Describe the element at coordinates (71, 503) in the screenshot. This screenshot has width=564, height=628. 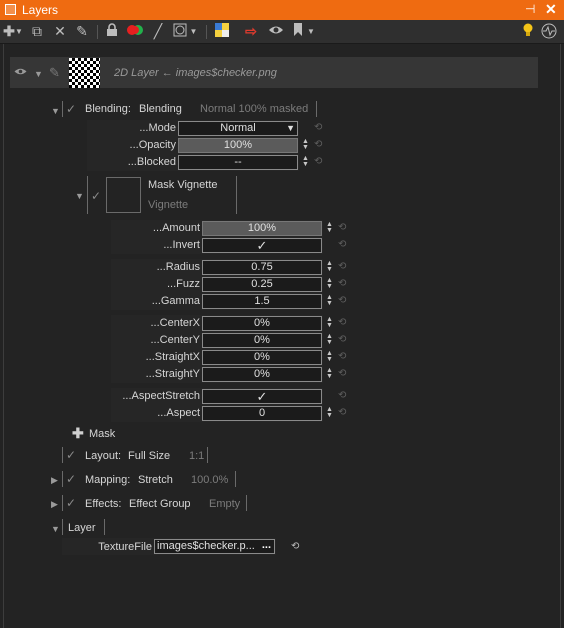
I see `effects-check-icon: ✓` at that location.